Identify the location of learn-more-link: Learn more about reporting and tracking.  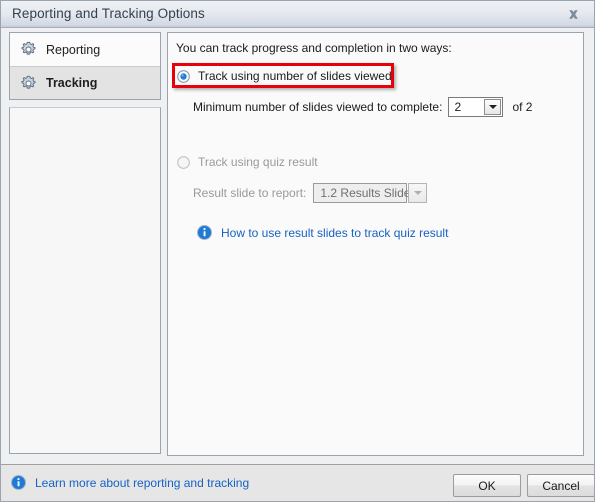
(130, 482).